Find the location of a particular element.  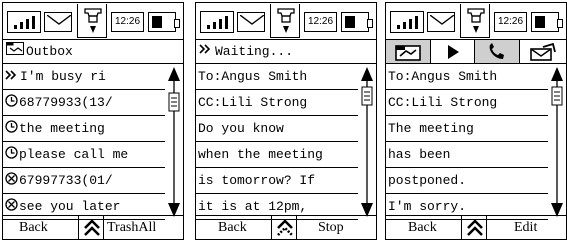

softkey-bar: Back Edit is located at coordinates (476, 227).